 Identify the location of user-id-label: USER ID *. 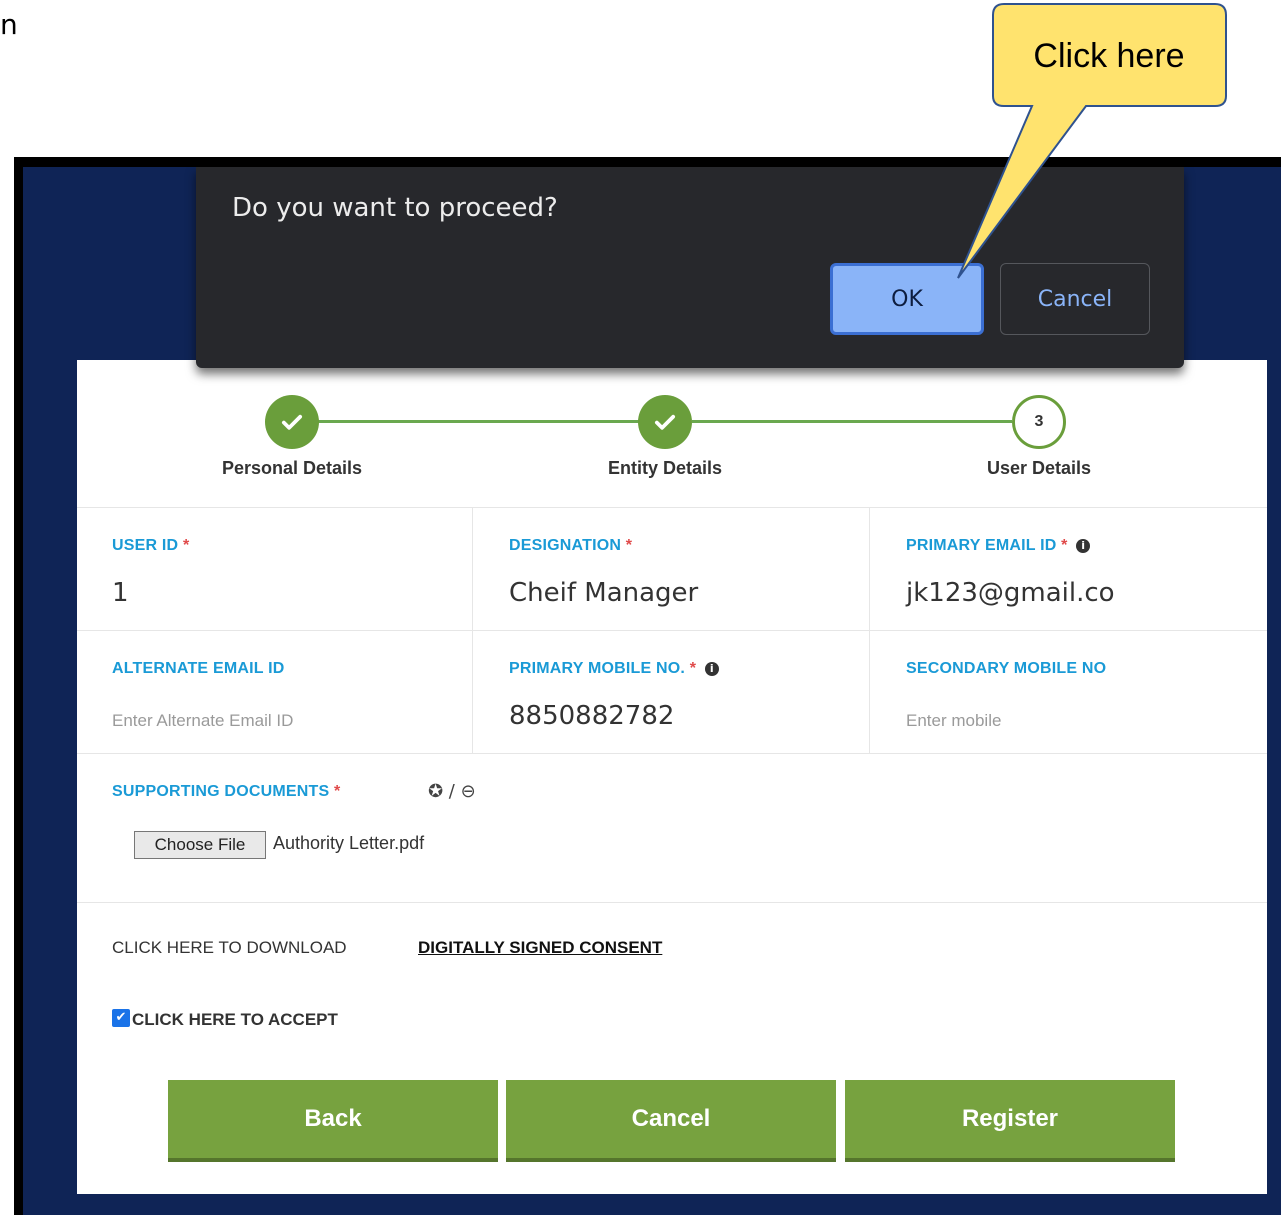
(150, 546).